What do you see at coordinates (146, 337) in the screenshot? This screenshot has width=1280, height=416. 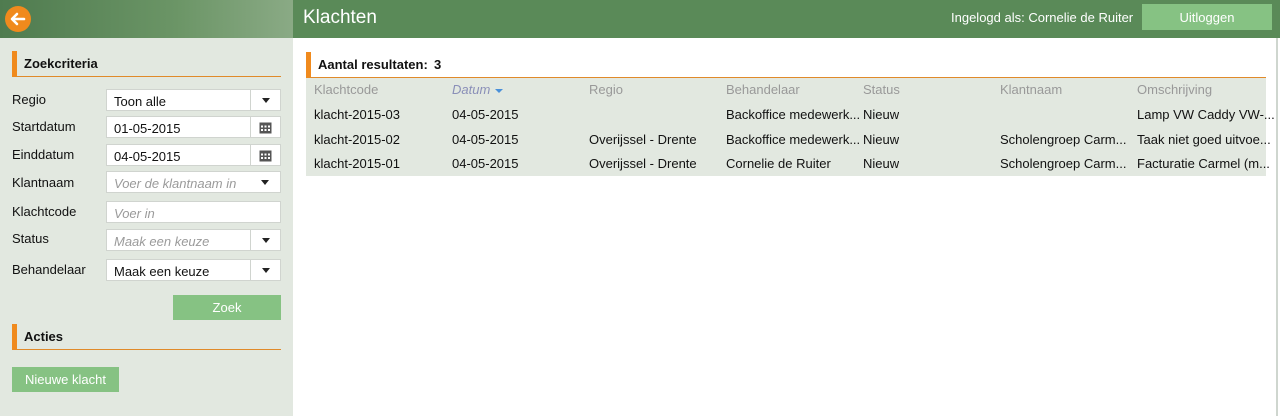 I see `actions-header: Acties` at bounding box center [146, 337].